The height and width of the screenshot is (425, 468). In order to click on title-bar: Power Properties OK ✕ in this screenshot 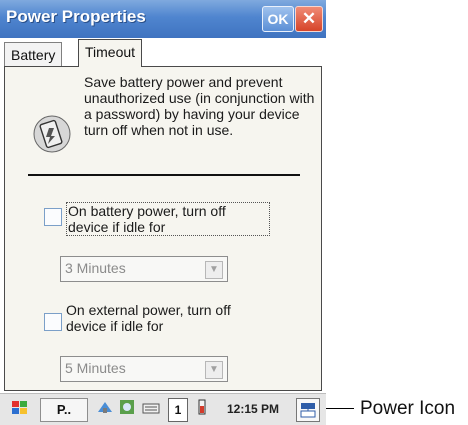, I will do `click(163, 19)`.